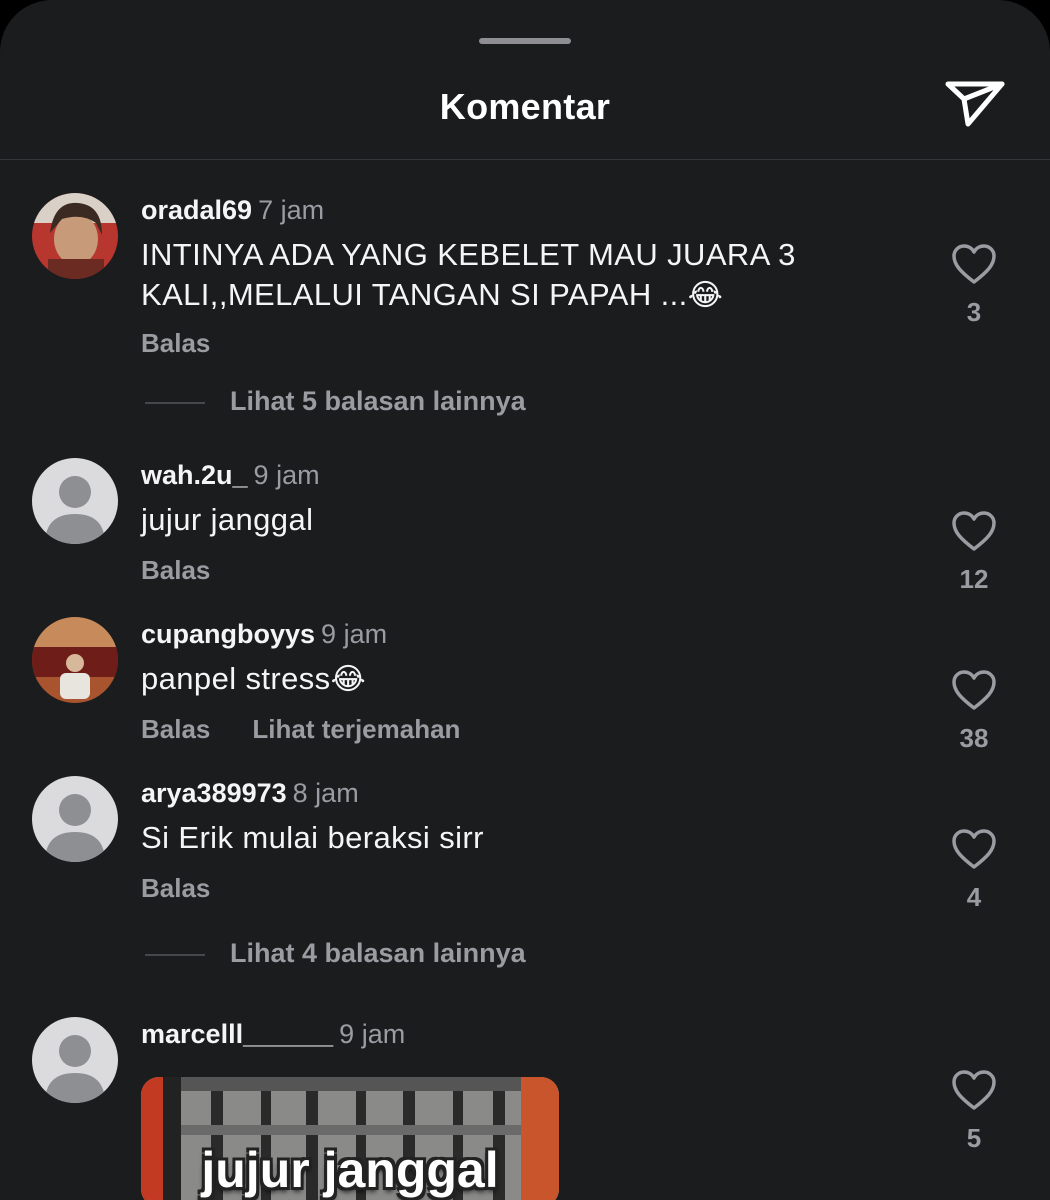 This screenshot has height=1200, width=1050. What do you see at coordinates (194, 475) in the screenshot?
I see `username: wah.2u_` at bounding box center [194, 475].